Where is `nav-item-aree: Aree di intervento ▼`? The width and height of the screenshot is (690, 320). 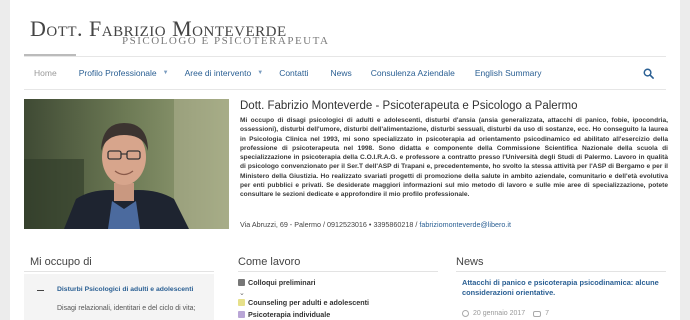
nav-item-aree: Aree di intervento ▼ is located at coordinates (224, 73).